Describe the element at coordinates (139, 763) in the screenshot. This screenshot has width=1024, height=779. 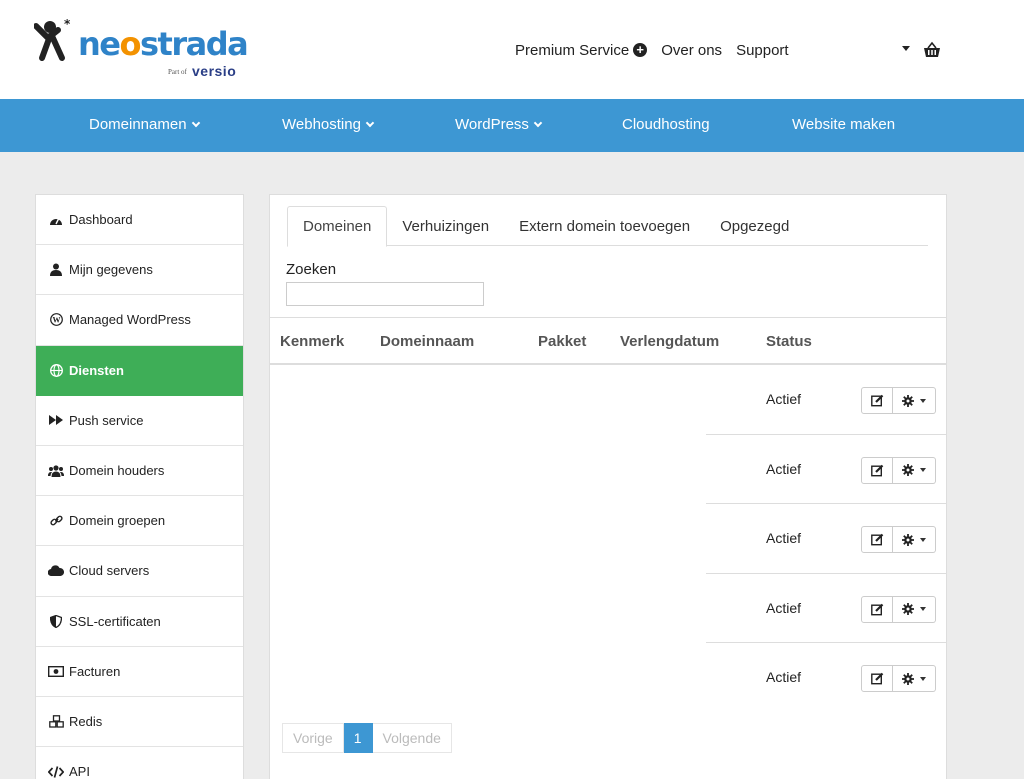
I see `sidebar-item-api: API` at that location.